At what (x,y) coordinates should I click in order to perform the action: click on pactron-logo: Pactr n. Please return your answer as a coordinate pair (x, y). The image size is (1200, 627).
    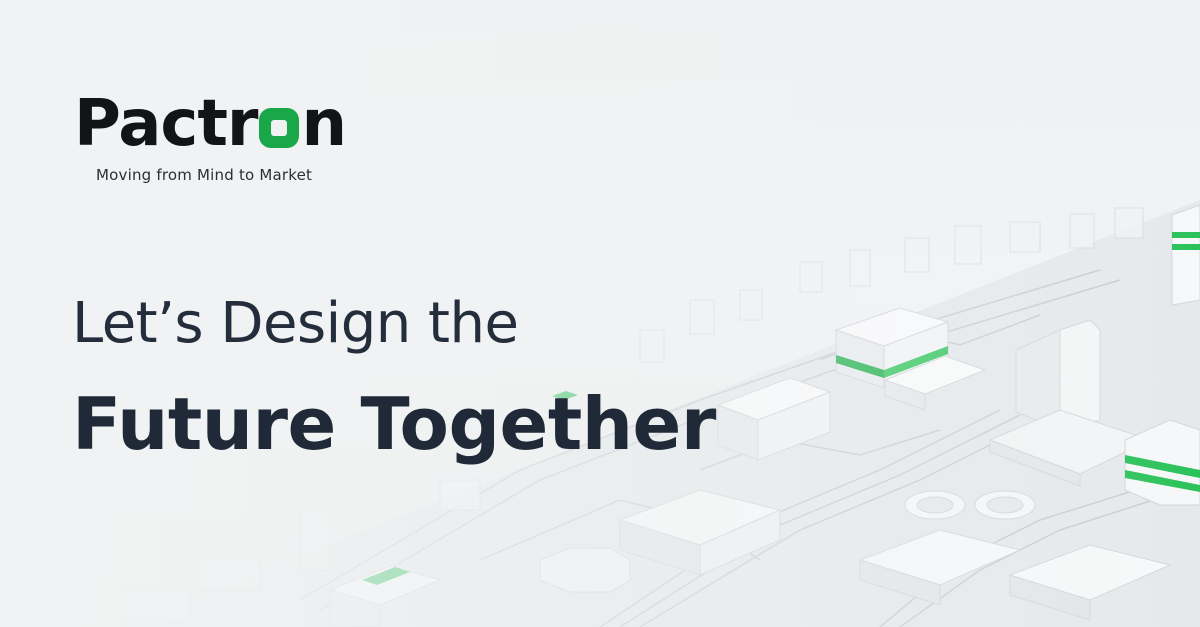
    Looking at the image, I should click on (210, 124).